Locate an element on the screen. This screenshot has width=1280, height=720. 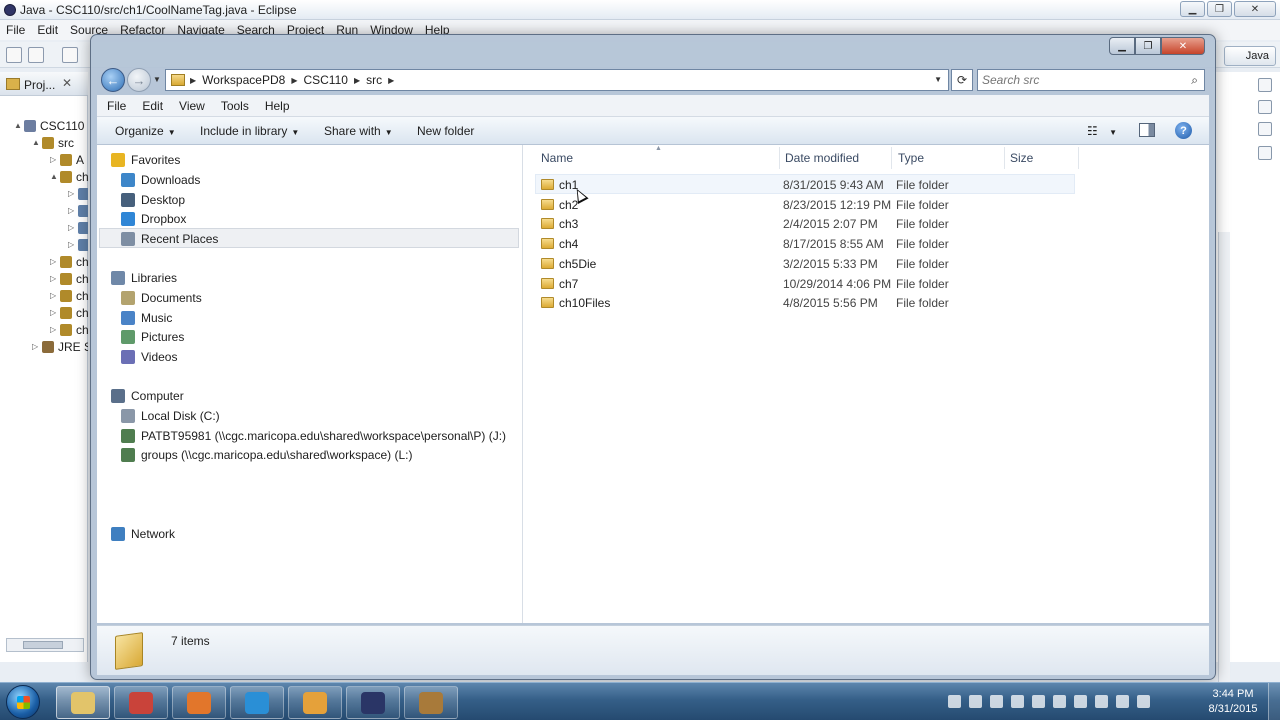
new-folder-button: New folder is located at coordinates (445, 131).